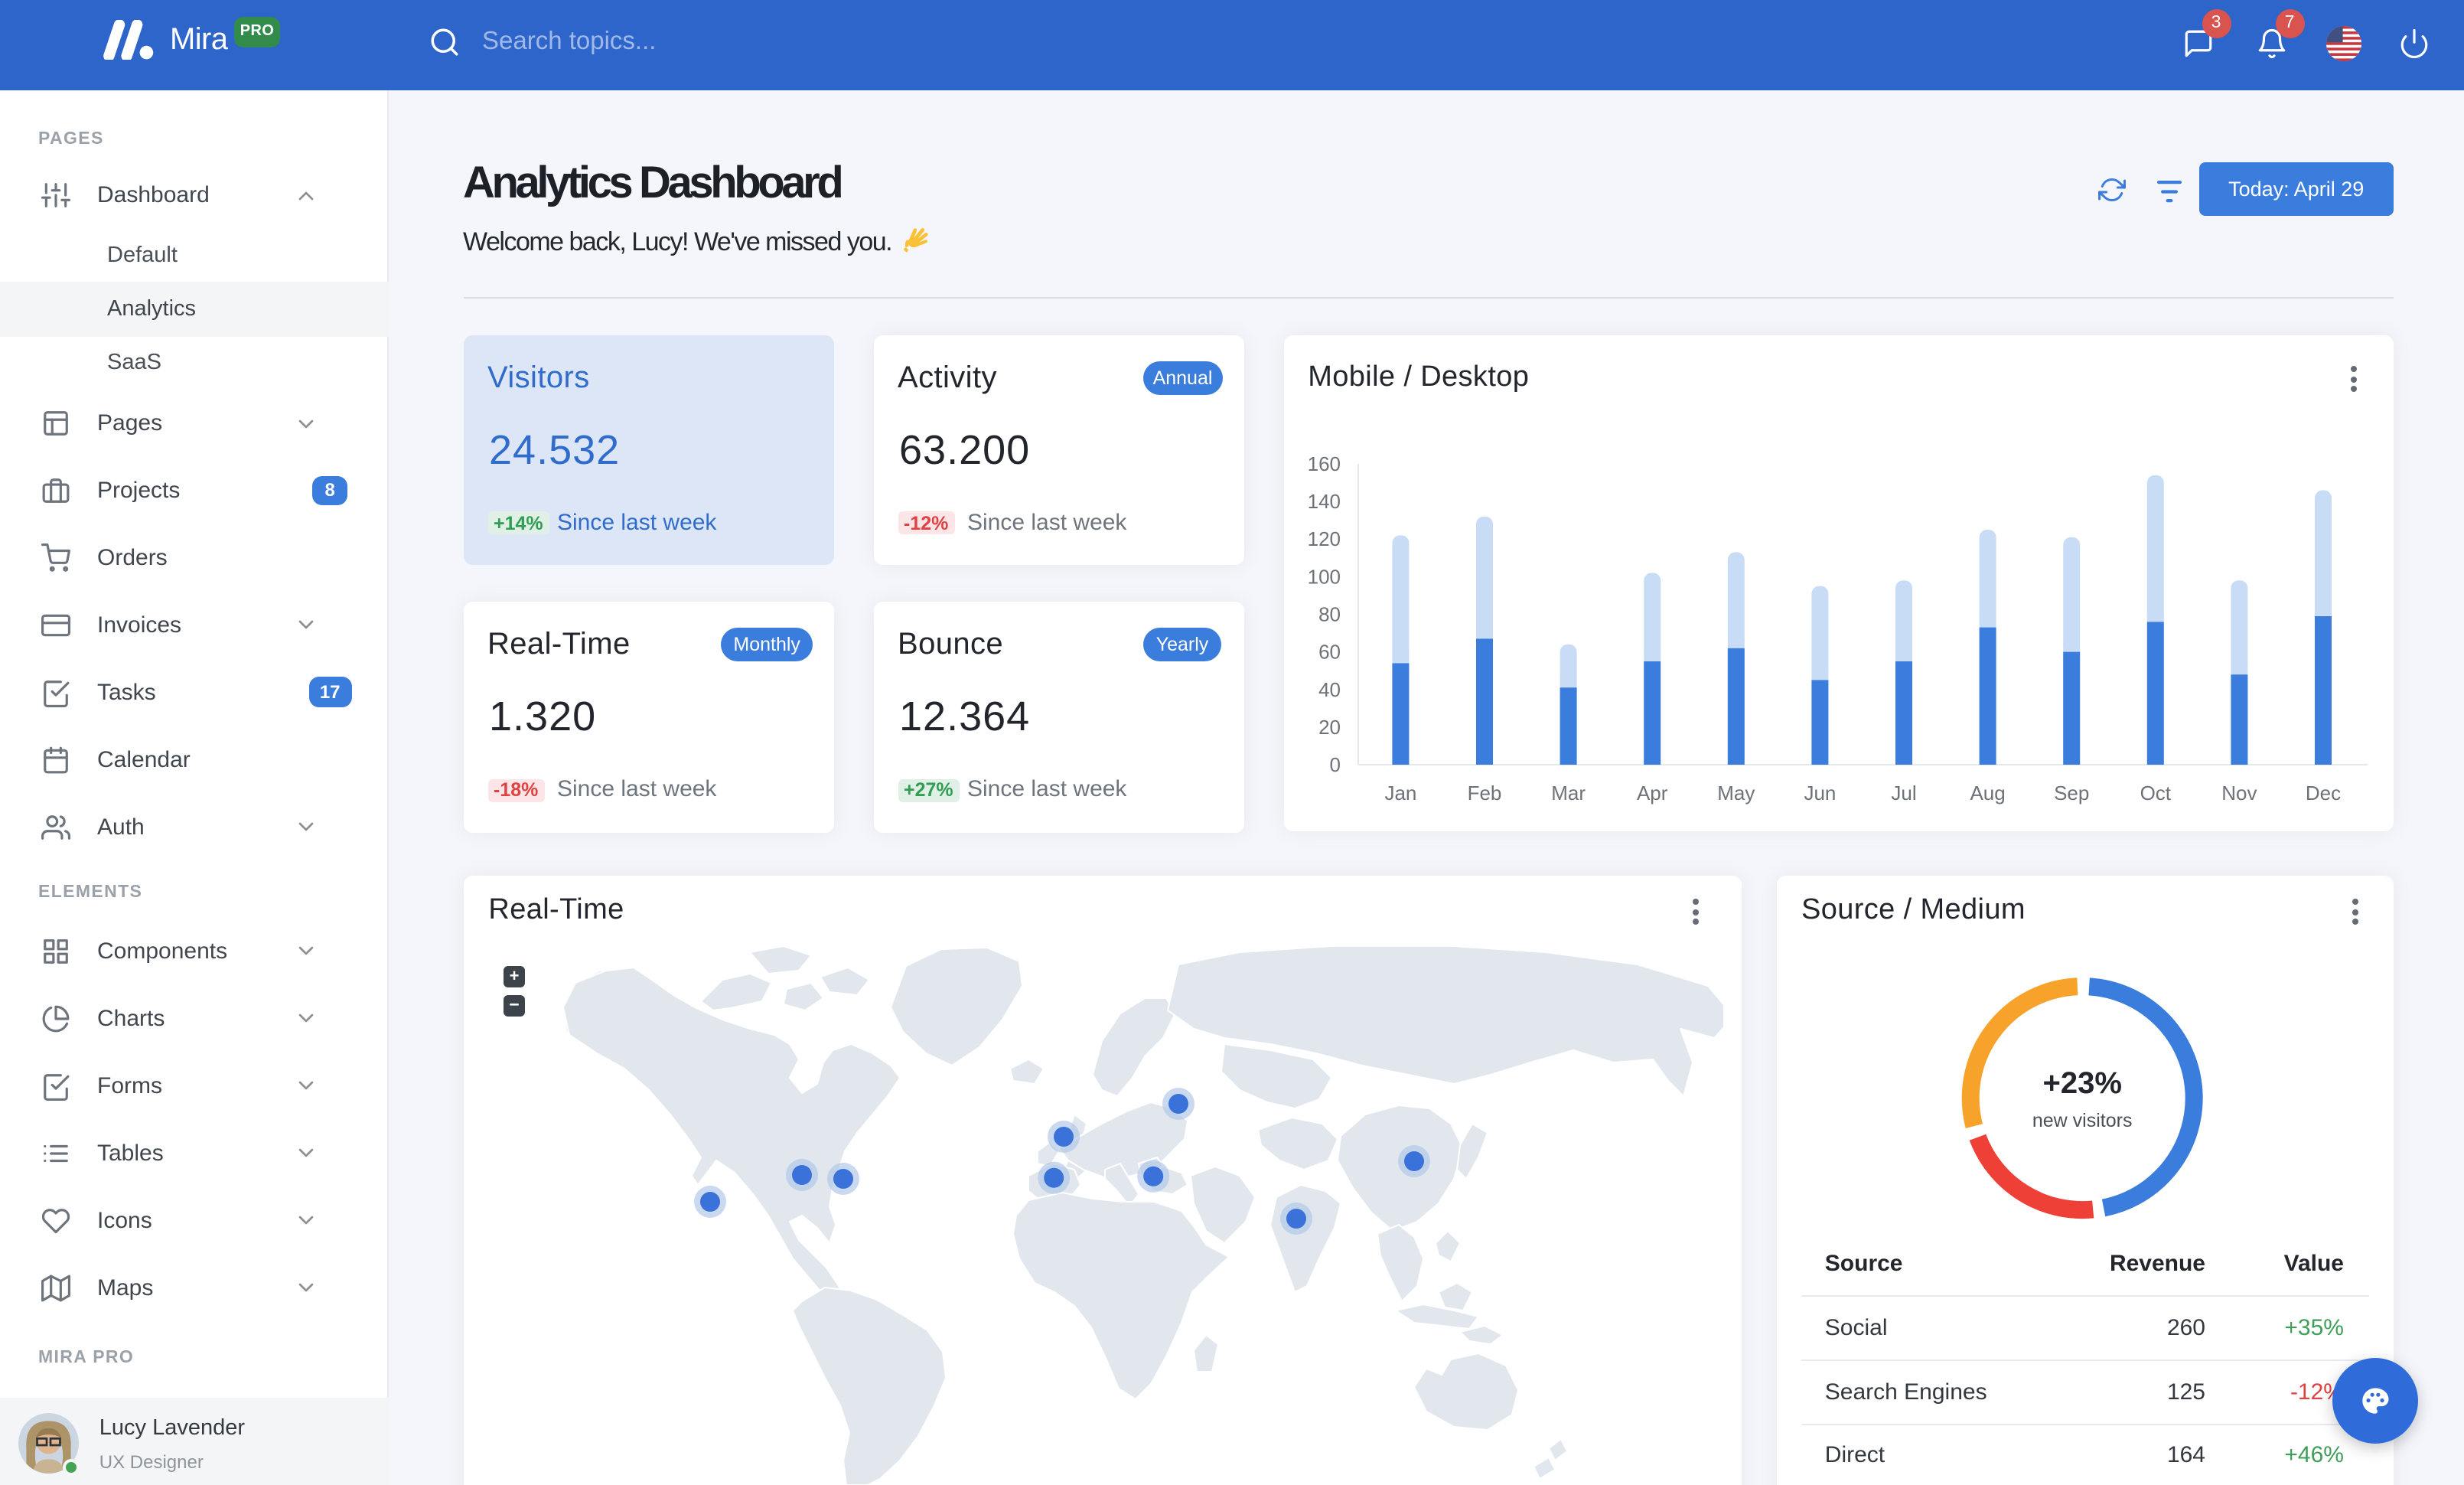 This screenshot has width=2464, height=1485. I want to click on svg-text: 60, so click(1329, 652).